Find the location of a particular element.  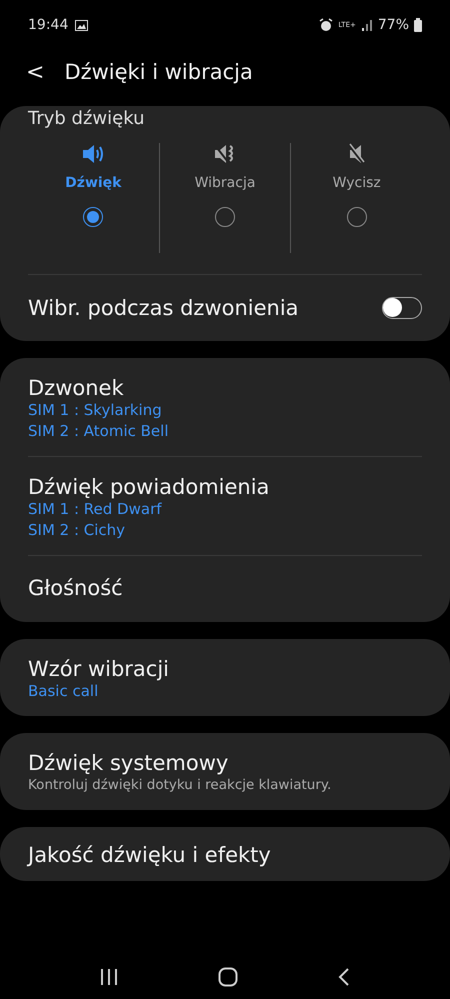

setting-value: SIM 2 : Atomic Bell is located at coordinates (99, 431).